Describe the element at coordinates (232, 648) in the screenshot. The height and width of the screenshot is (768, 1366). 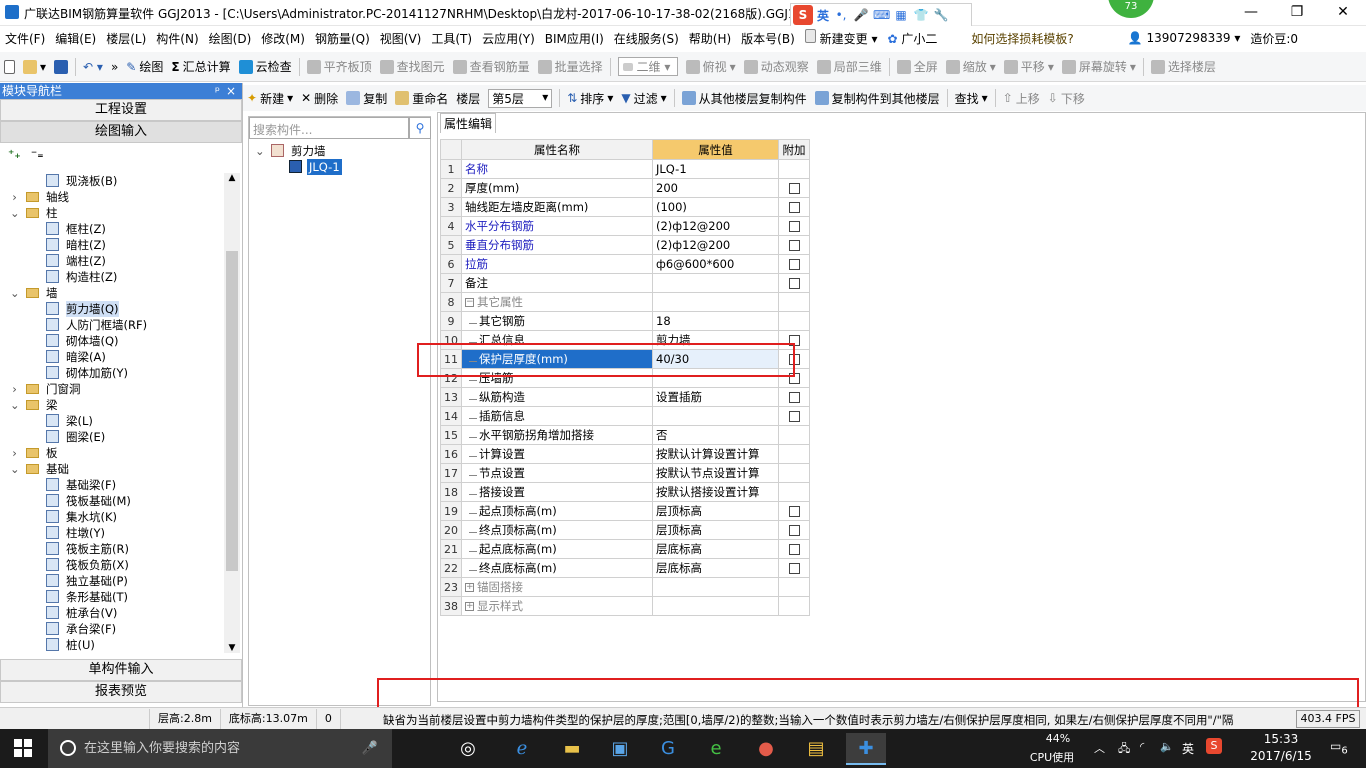
I see `scroll-down-icon: ▼` at that location.